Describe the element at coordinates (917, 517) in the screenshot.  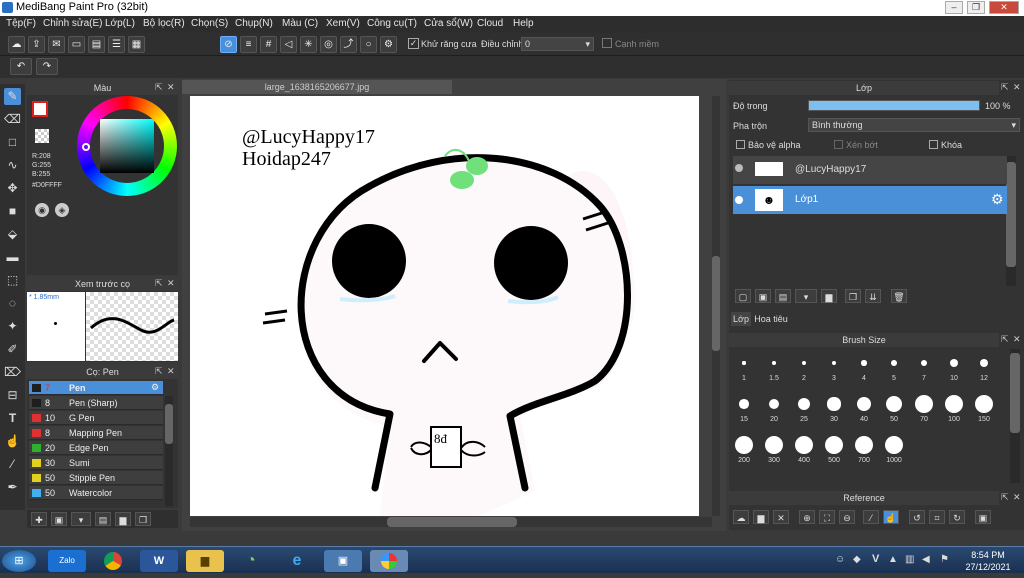
I see `rotate-left-icon: ↺` at that location.